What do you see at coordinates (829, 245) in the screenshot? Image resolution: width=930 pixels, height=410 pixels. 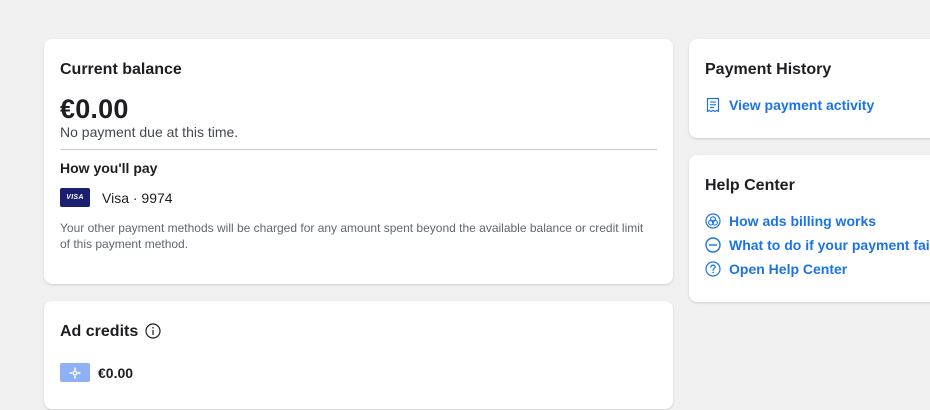 I see `help-link-payment-fails-label: What to do if your payment fails` at bounding box center [829, 245].